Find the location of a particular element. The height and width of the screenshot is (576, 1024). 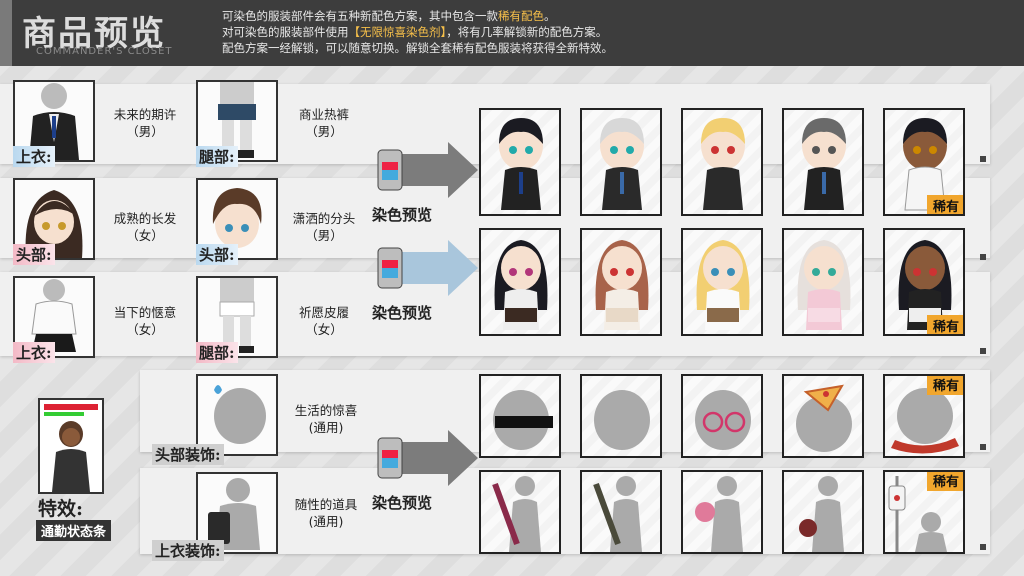

pizza-slice-accessory-icon is located at coordinates (824, 418).